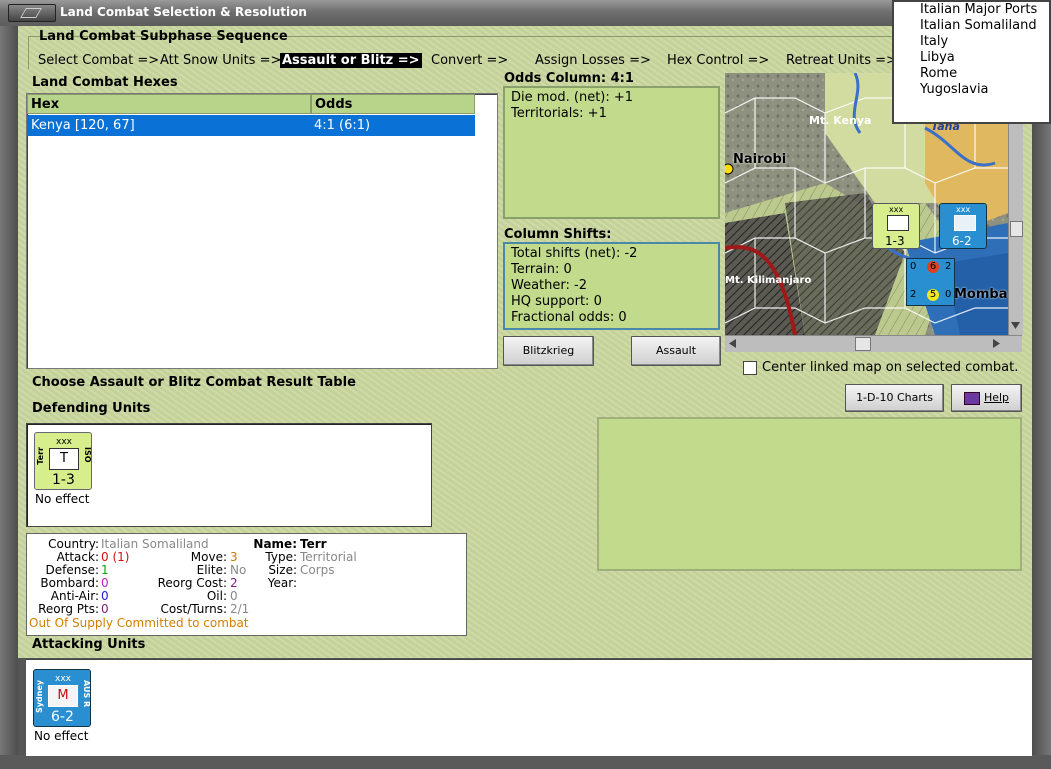 This screenshot has height=769, width=1051. Describe the element at coordinates (69, 583) in the screenshot. I see `bombard-label: Bombard:` at that location.